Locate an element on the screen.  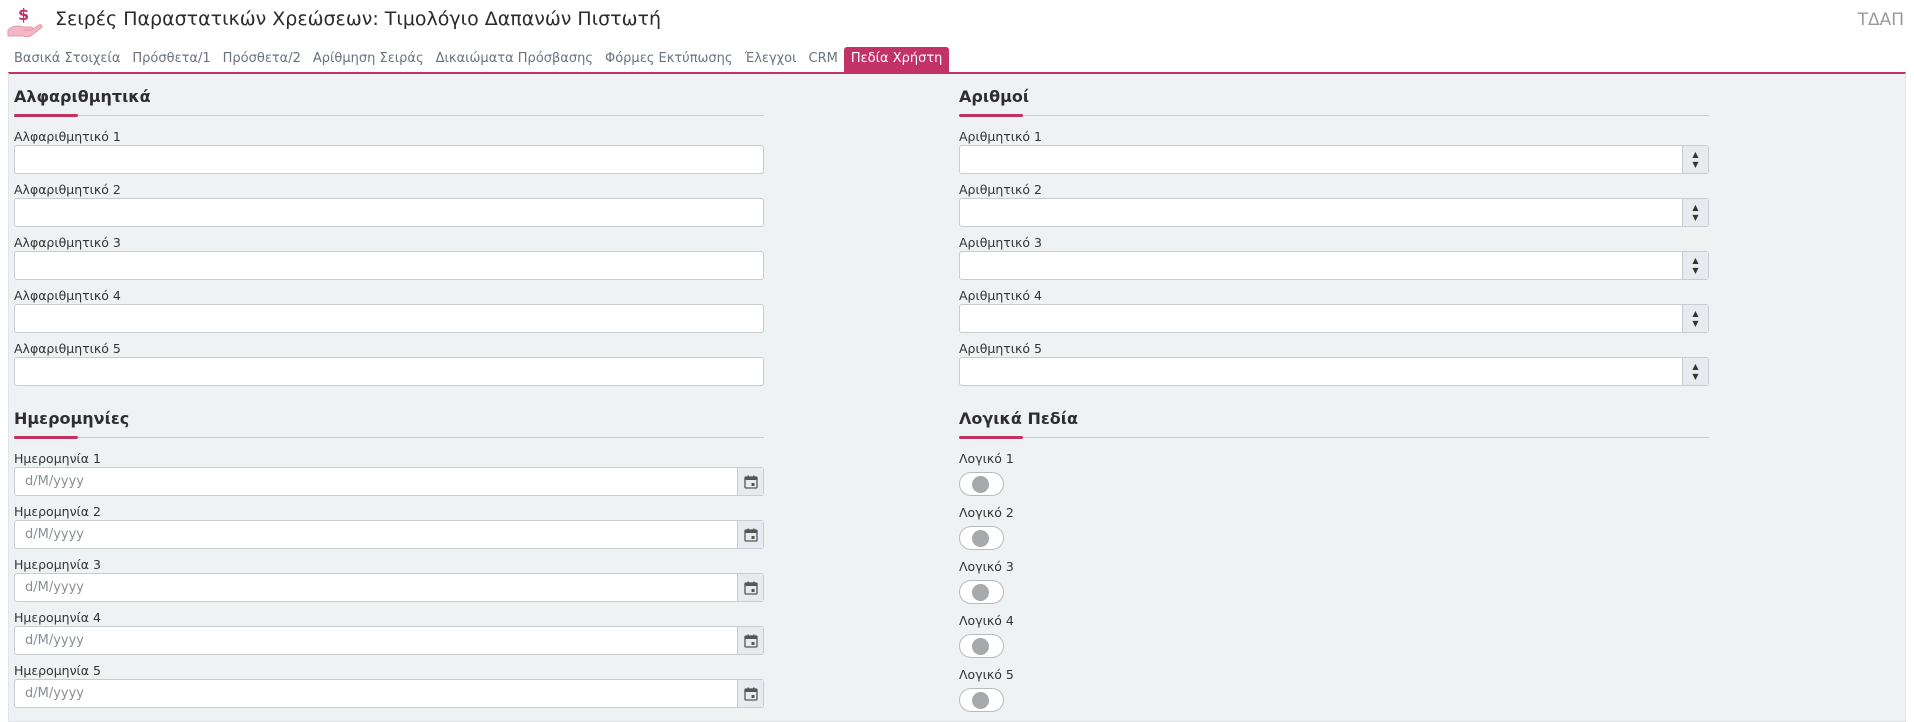
number-input-2: ▲ ▼ is located at coordinates (1334, 212).